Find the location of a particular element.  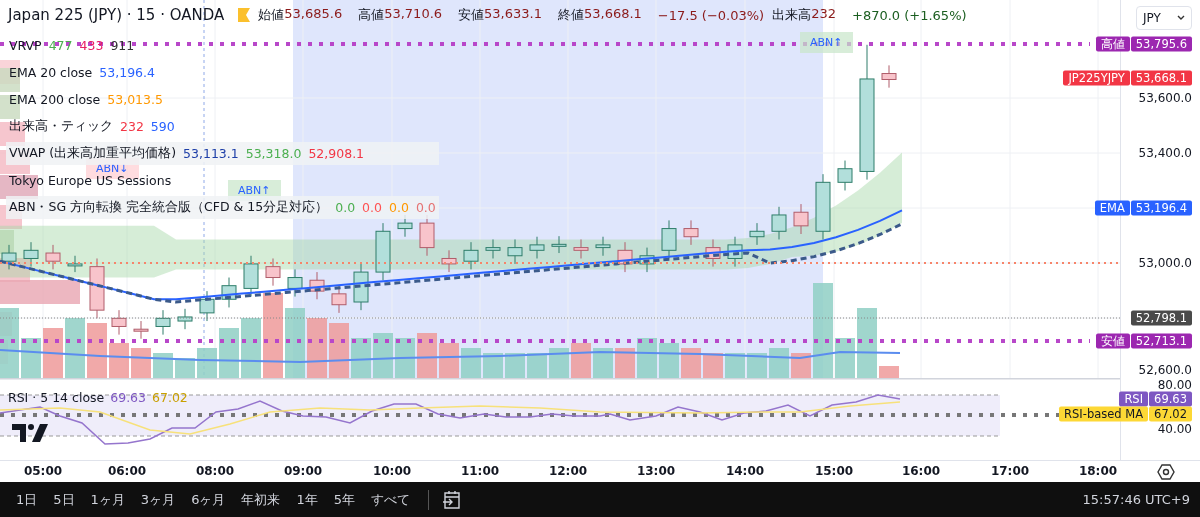

indicator-value: 53,013.5 is located at coordinates (135, 99).